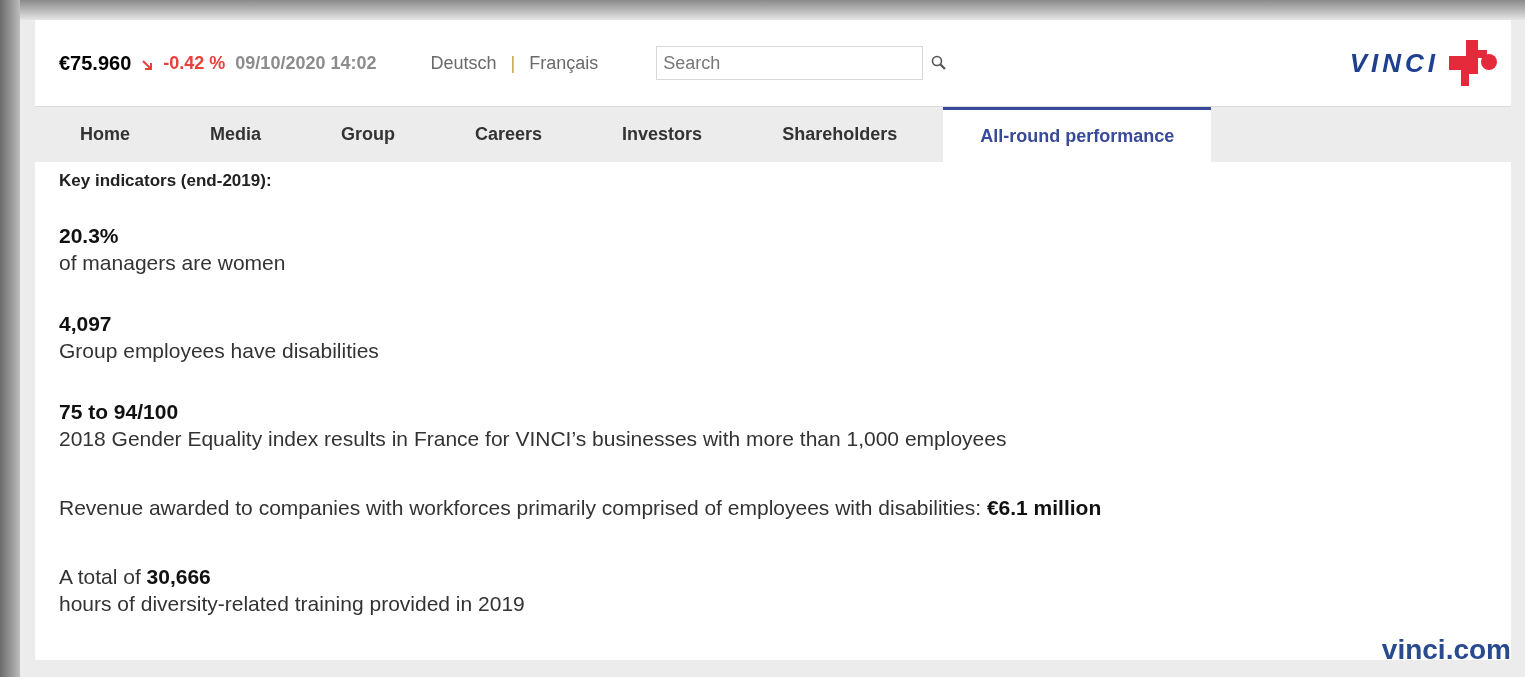 This screenshot has height=677, width=1525. What do you see at coordinates (95, 63) in the screenshot?
I see `share-price: €75.960` at bounding box center [95, 63].